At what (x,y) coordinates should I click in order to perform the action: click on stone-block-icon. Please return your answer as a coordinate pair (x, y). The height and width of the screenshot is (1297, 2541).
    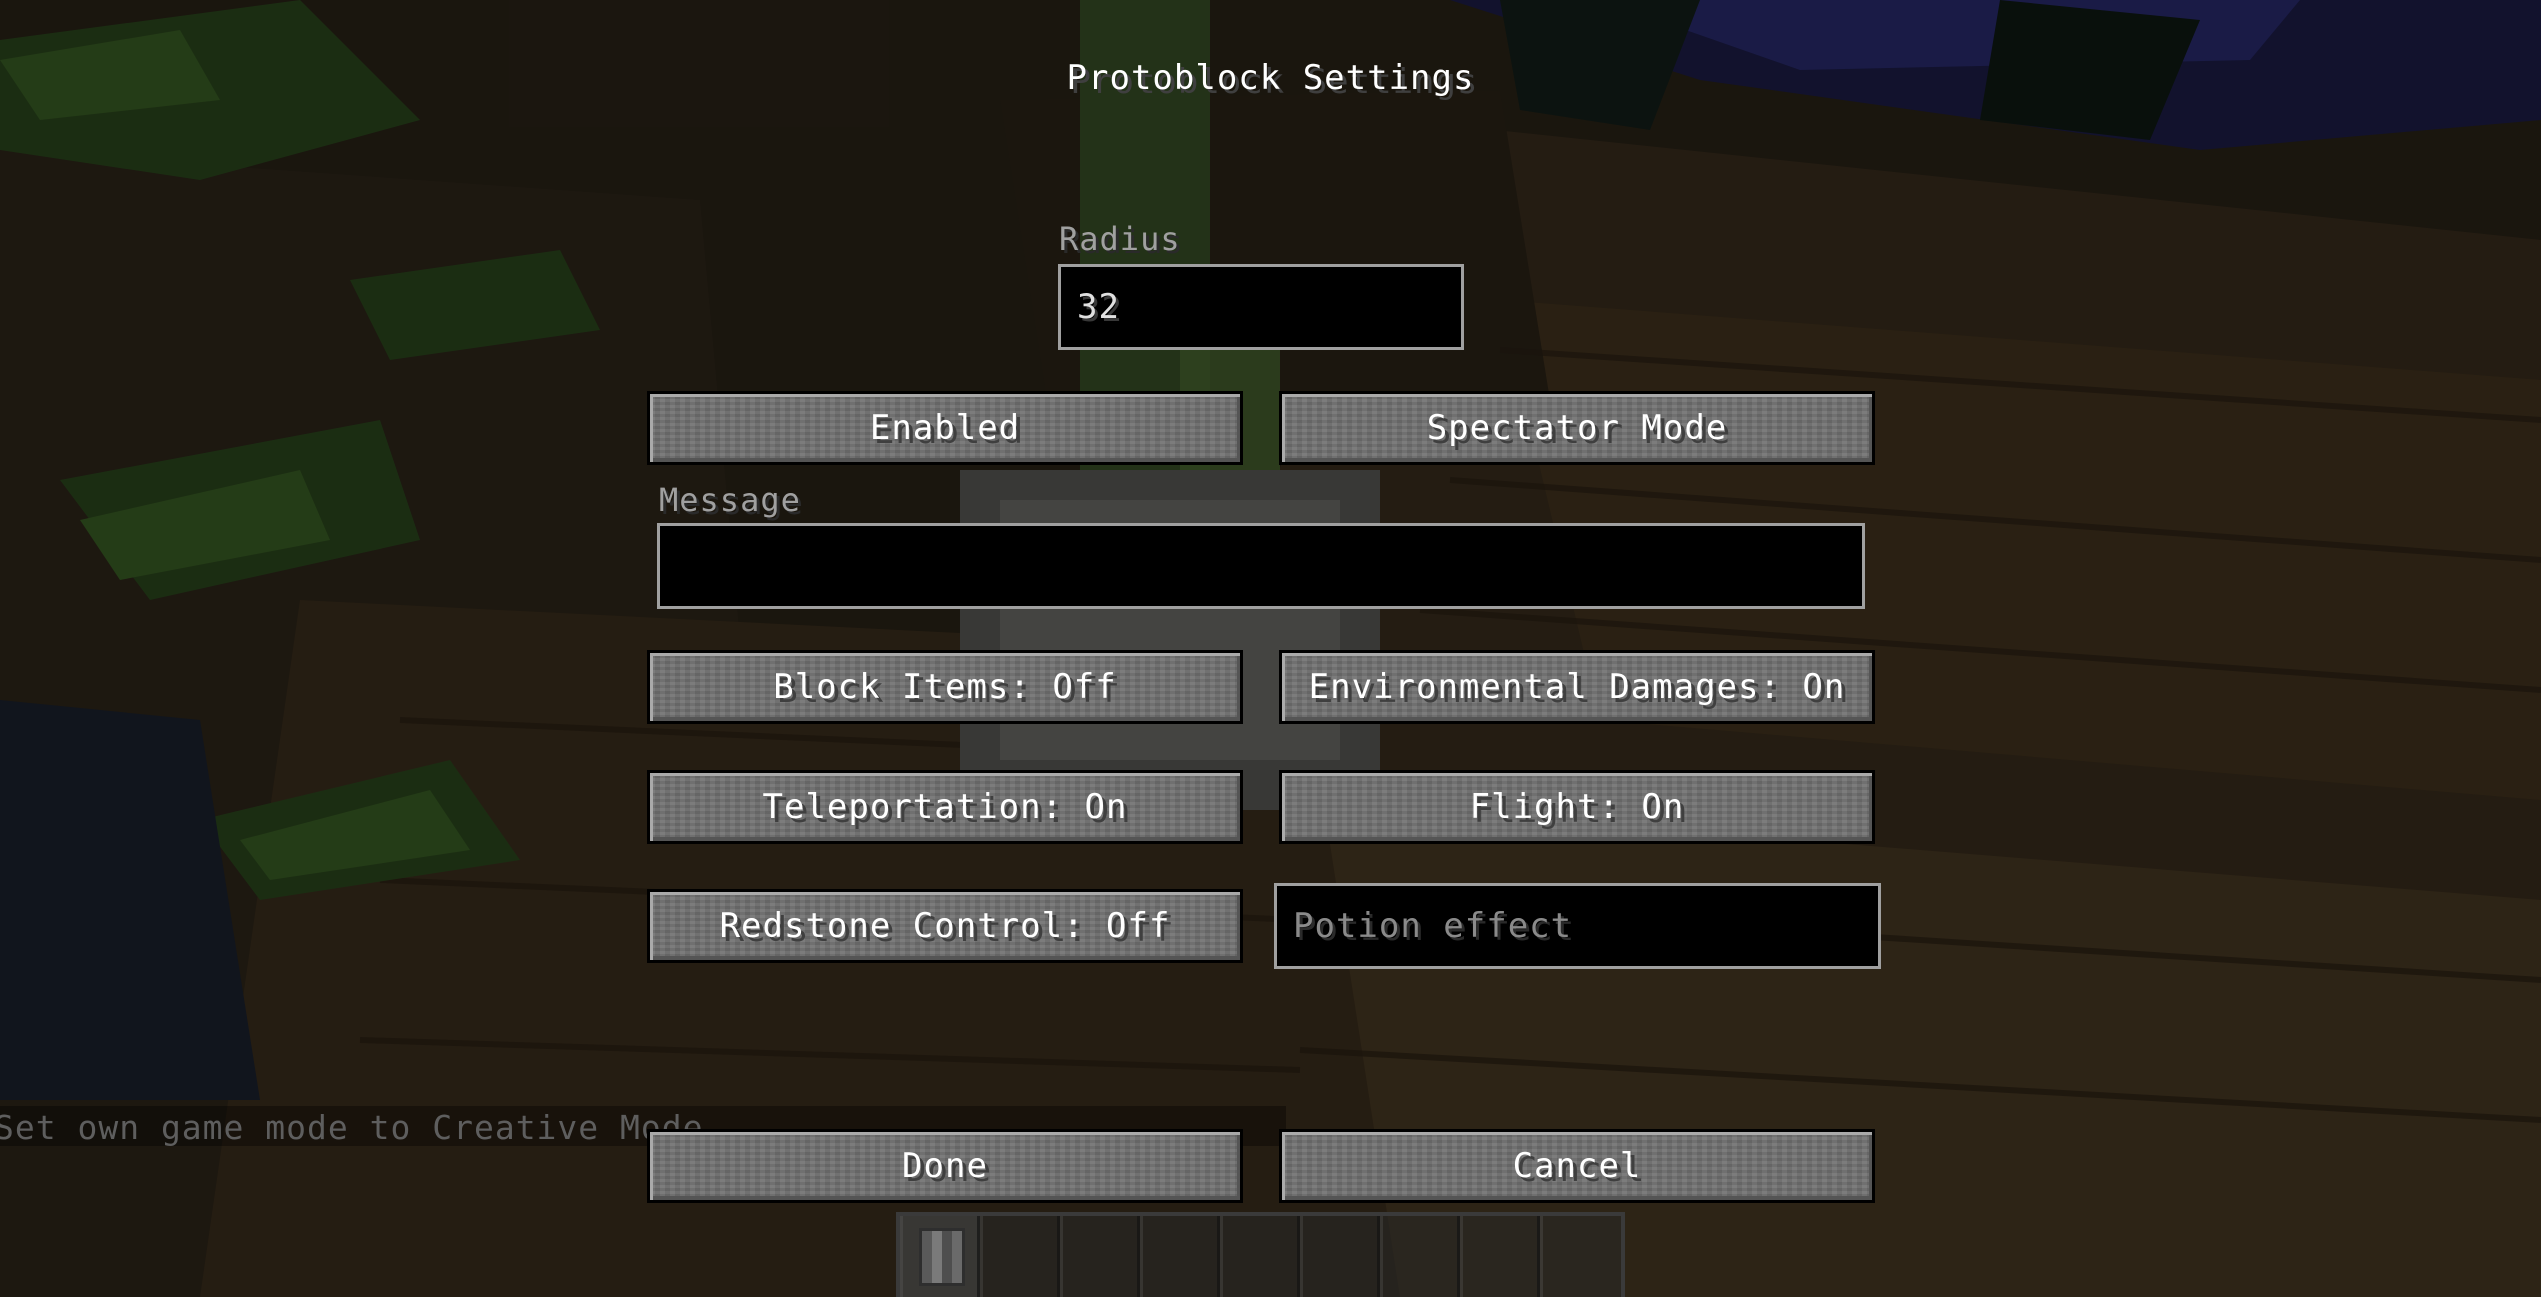
    Looking at the image, I should click on (942, 1257).